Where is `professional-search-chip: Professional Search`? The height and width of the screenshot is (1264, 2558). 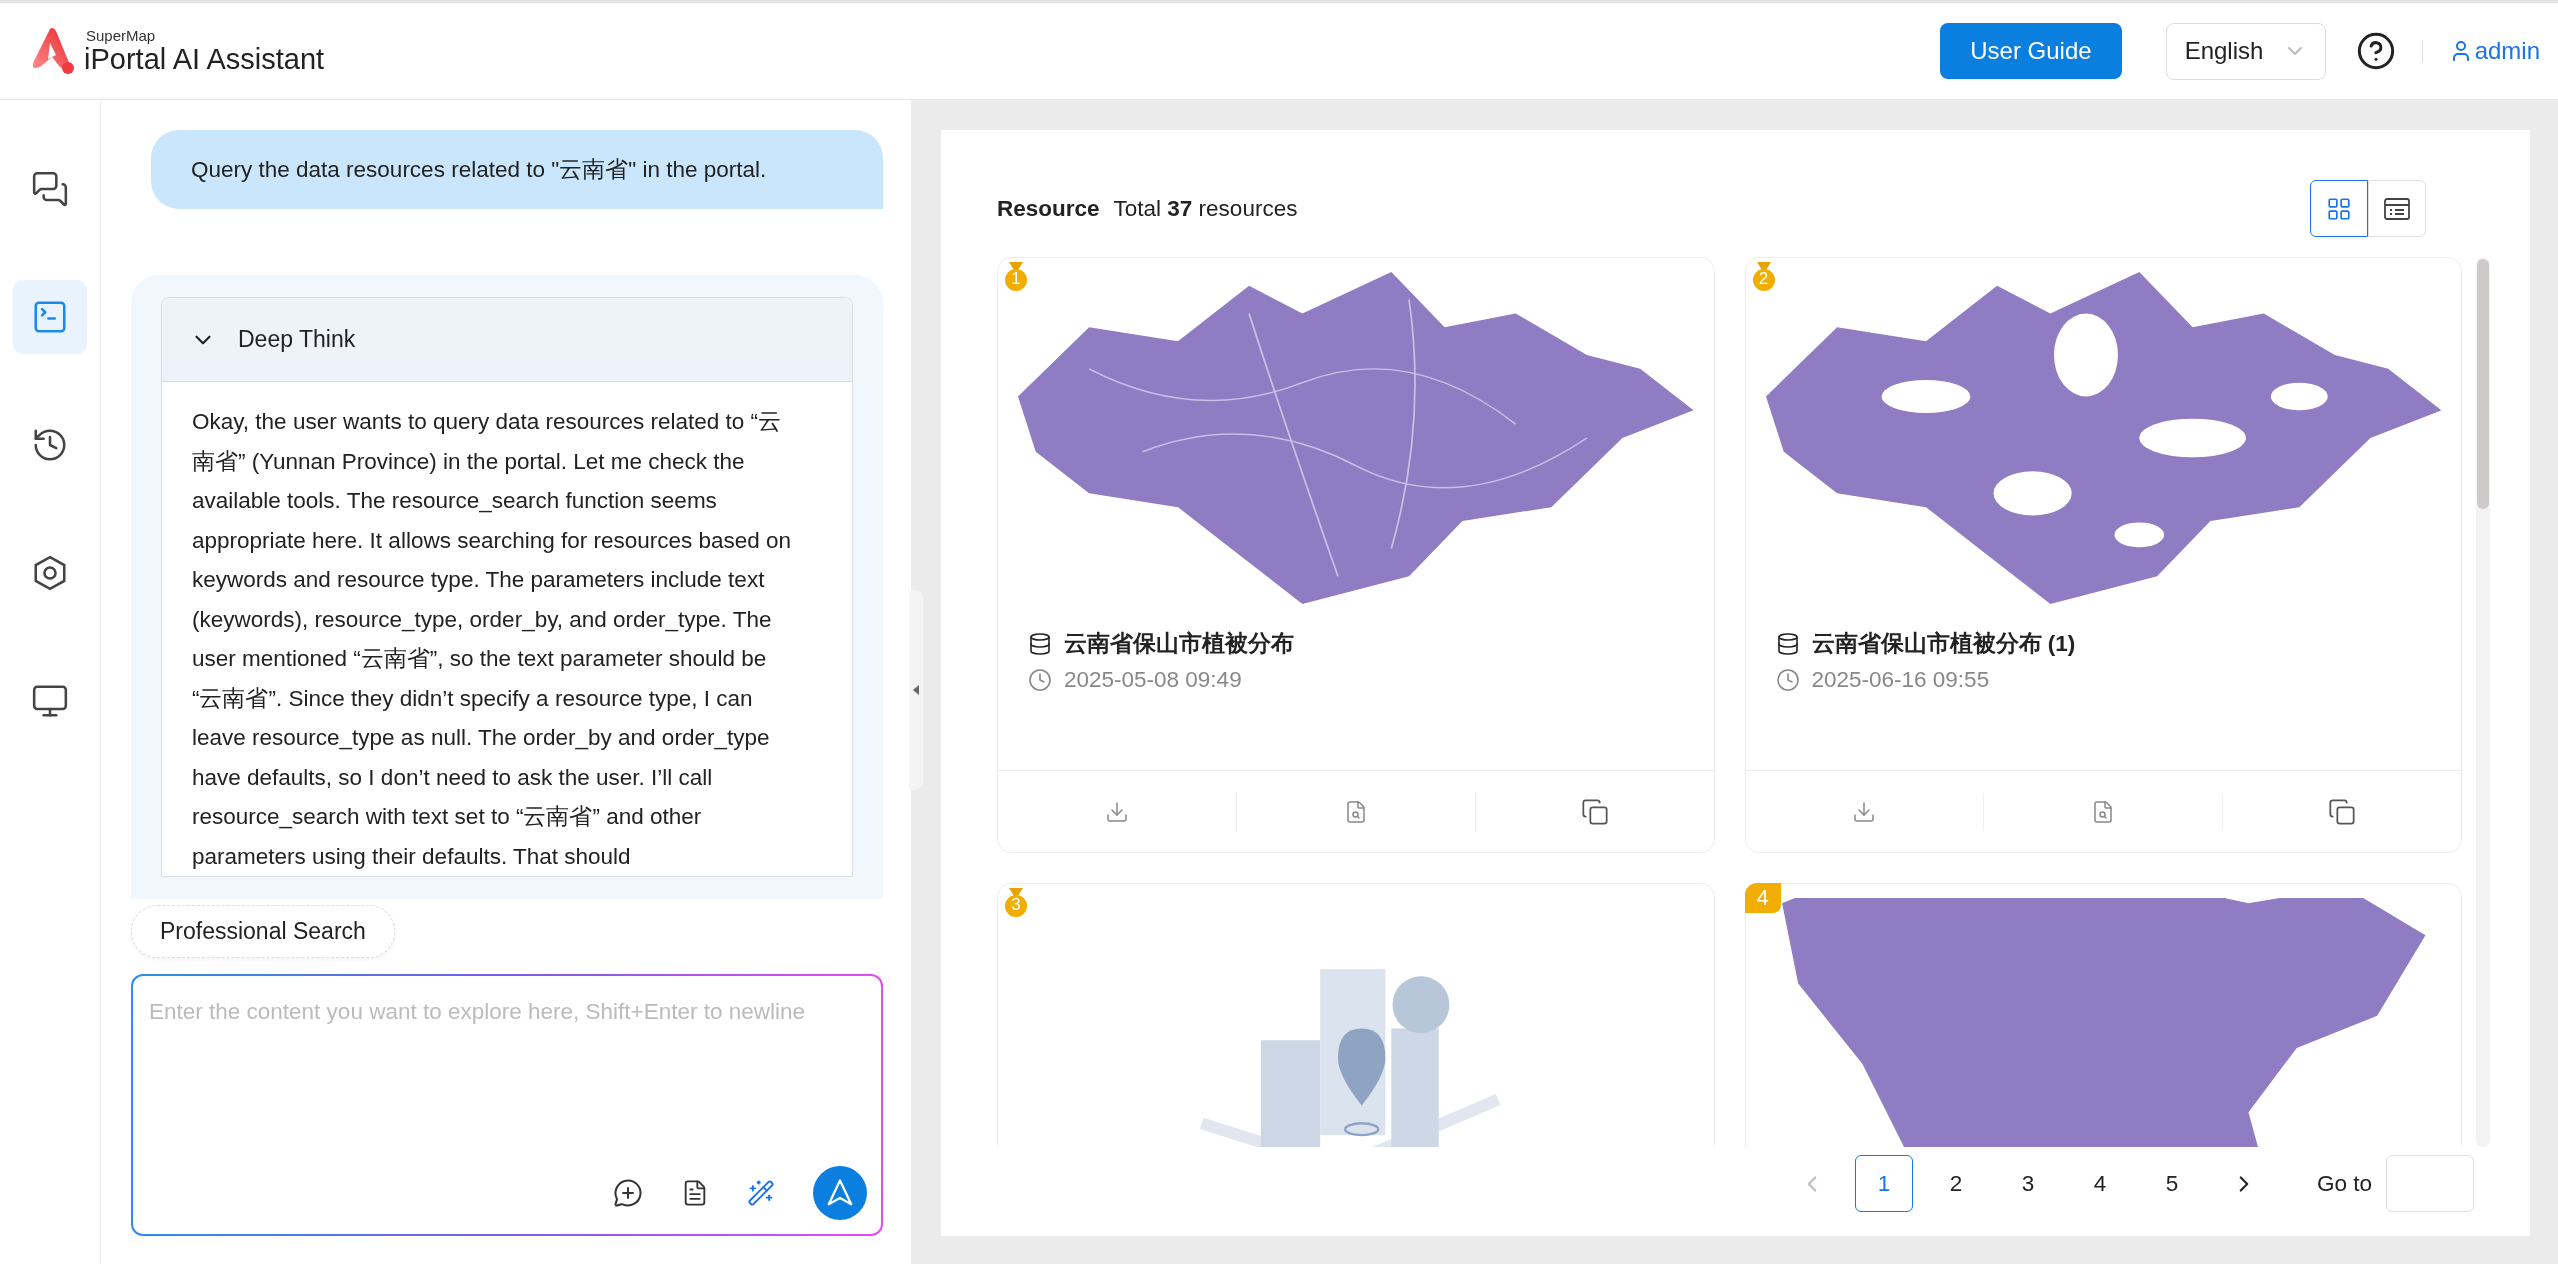
professional-search-chip: Professional Search is located at coordinates (263, 931).